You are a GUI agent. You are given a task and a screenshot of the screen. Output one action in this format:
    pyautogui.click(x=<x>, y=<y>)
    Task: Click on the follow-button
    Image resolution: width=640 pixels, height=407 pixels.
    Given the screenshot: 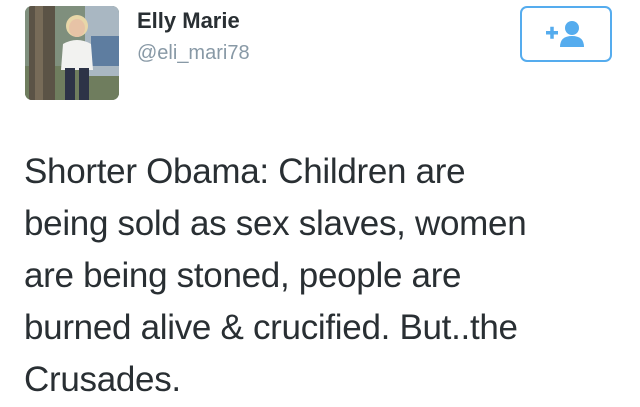 What is the action you would take?
    pyautogui.click(x=566, y=34)
    